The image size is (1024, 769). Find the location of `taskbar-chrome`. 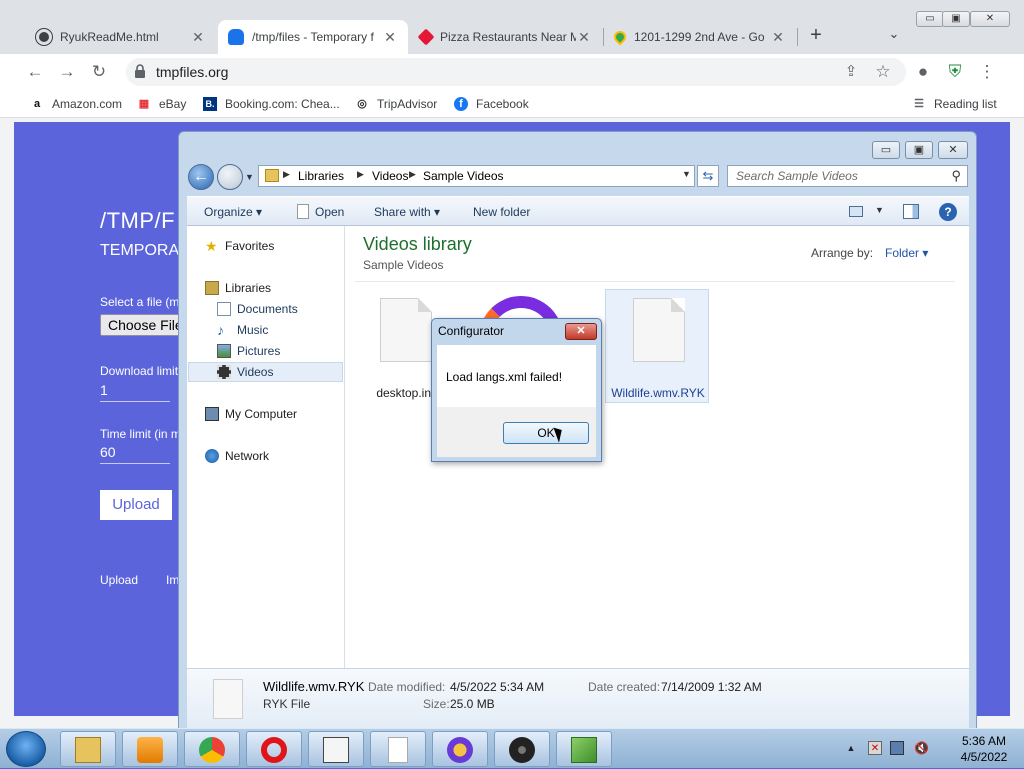

taskbar-chrome is located at coordinates (212, 749).